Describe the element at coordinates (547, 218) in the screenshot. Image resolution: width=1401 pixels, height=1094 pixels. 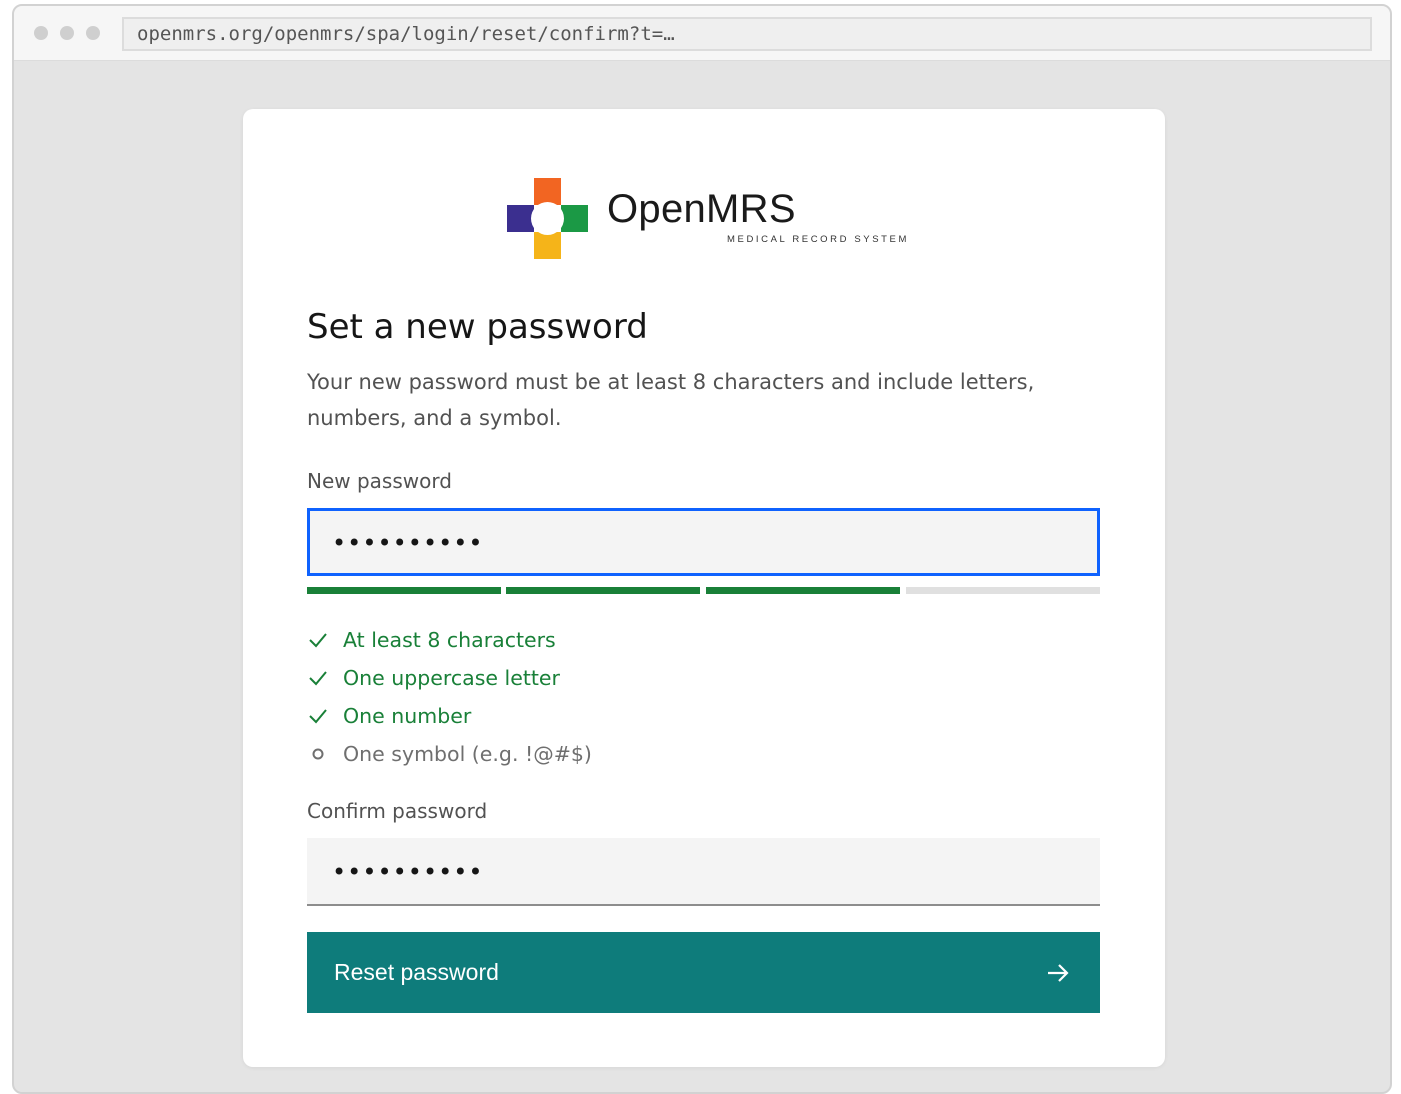
I see `logo-center-circle` at that location.